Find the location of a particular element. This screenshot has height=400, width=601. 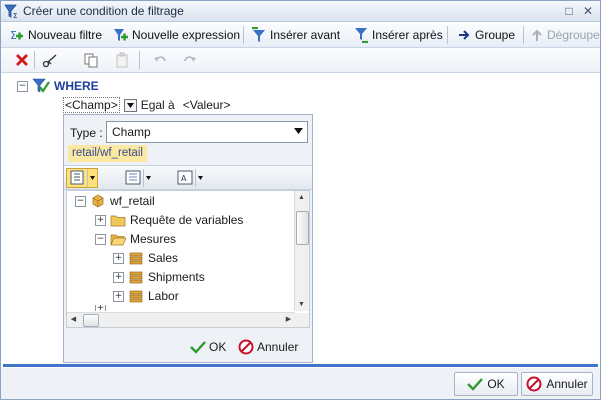

delete-icon is located at coordinates (22, 60).